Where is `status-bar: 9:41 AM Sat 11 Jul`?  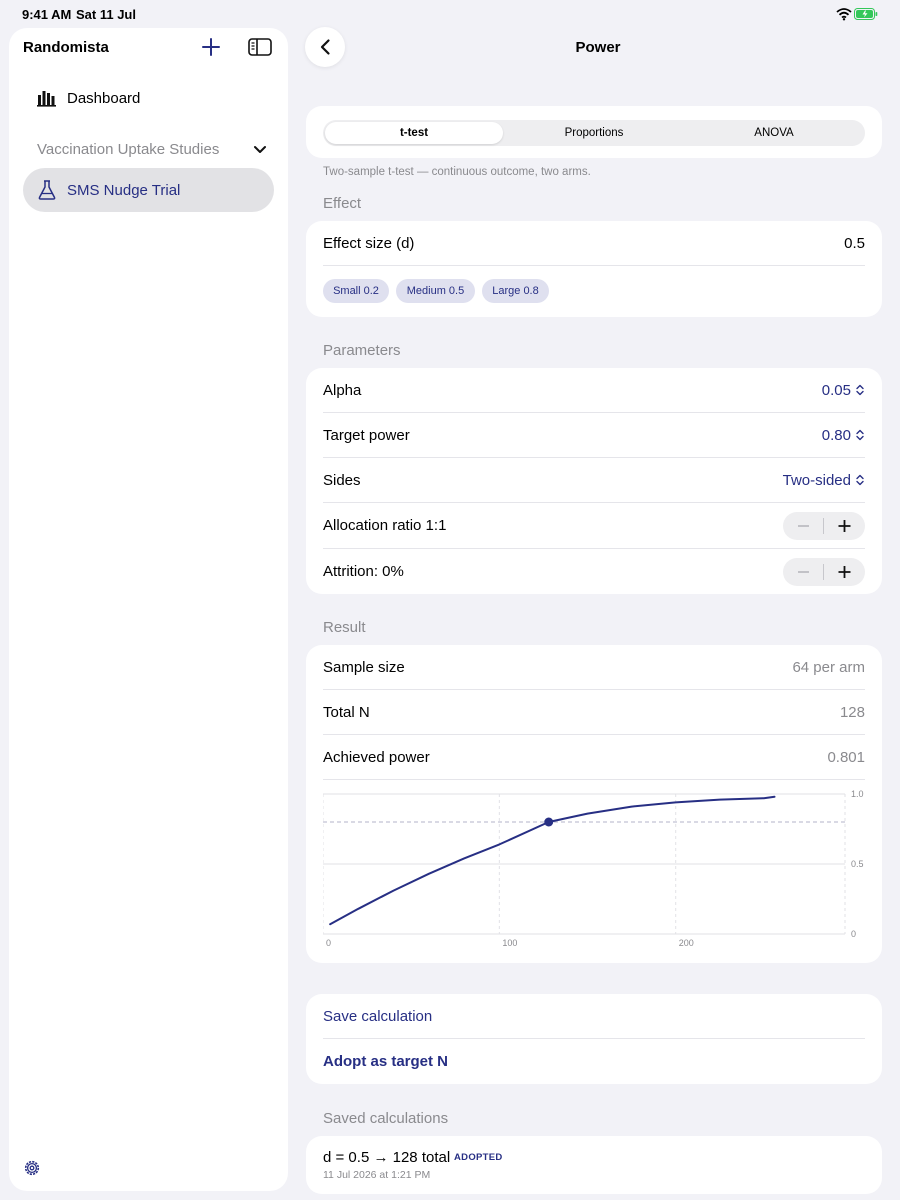
status-bar: 9:41 AM Sat 11 Jul is located at coordinates (450, 14).